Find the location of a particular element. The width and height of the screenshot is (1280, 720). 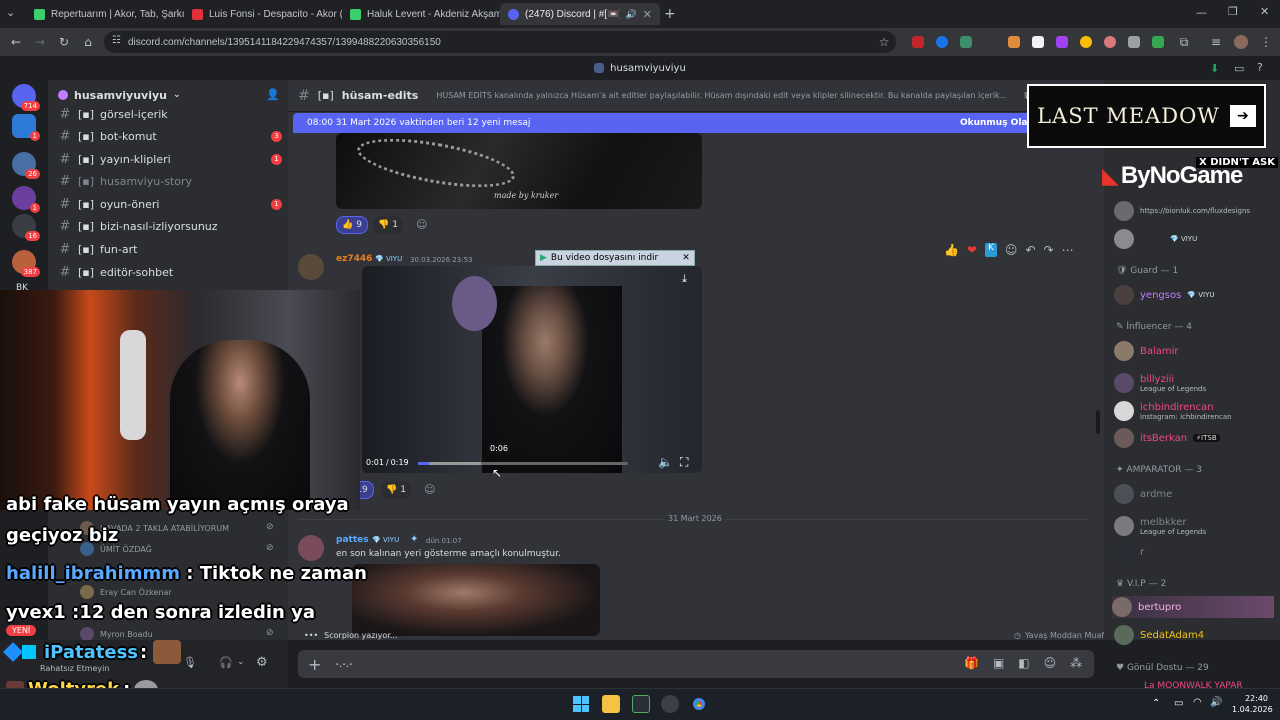

window-close-icon: ✕ is located at coordinates (1264, 11).